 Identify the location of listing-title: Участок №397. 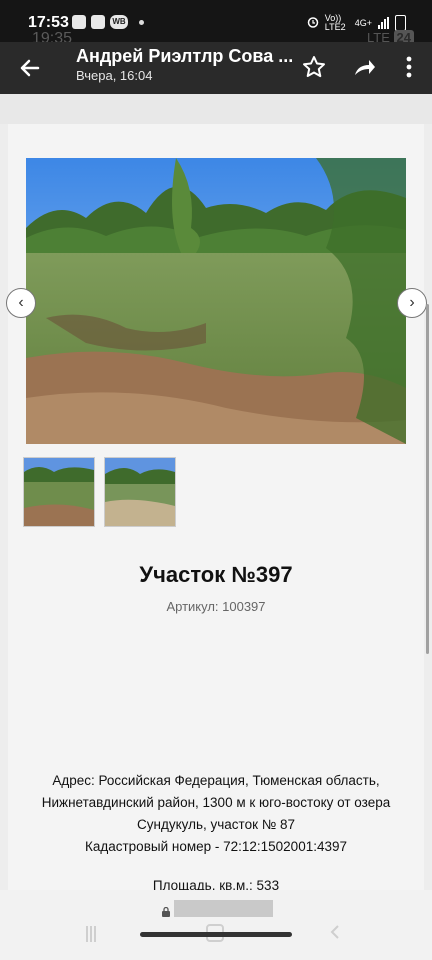
(216, 574).